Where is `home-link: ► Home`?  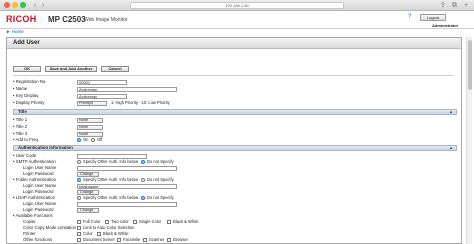 home-link: ► Home is located at coordinates (15, 31).